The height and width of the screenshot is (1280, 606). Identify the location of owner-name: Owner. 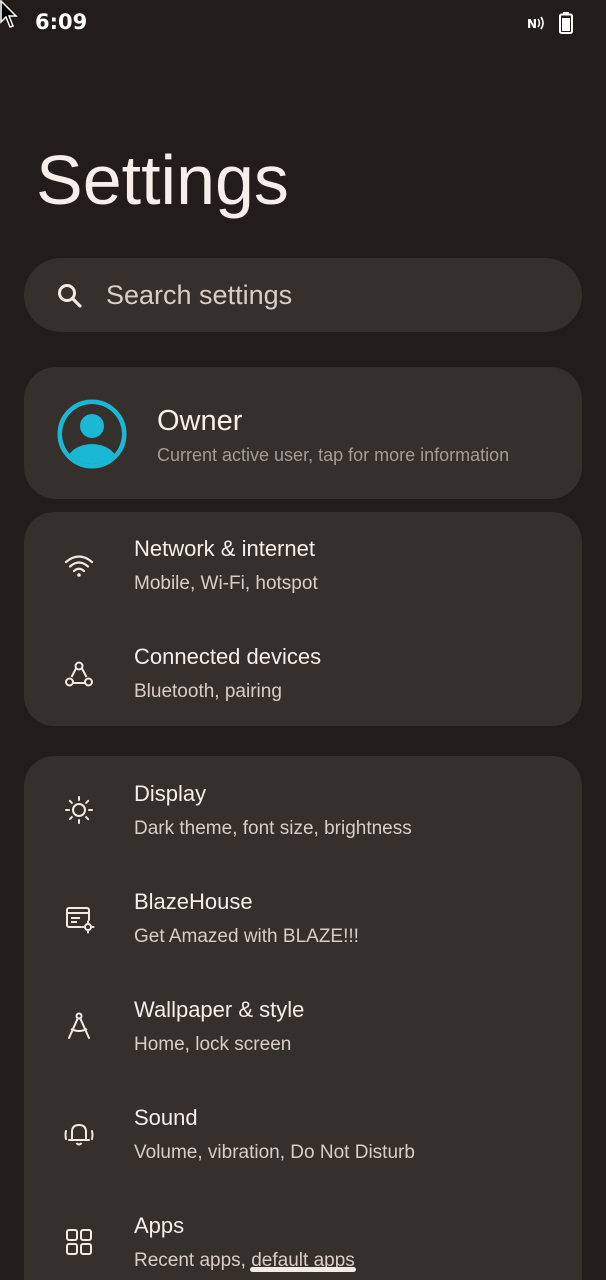
(200, 421).